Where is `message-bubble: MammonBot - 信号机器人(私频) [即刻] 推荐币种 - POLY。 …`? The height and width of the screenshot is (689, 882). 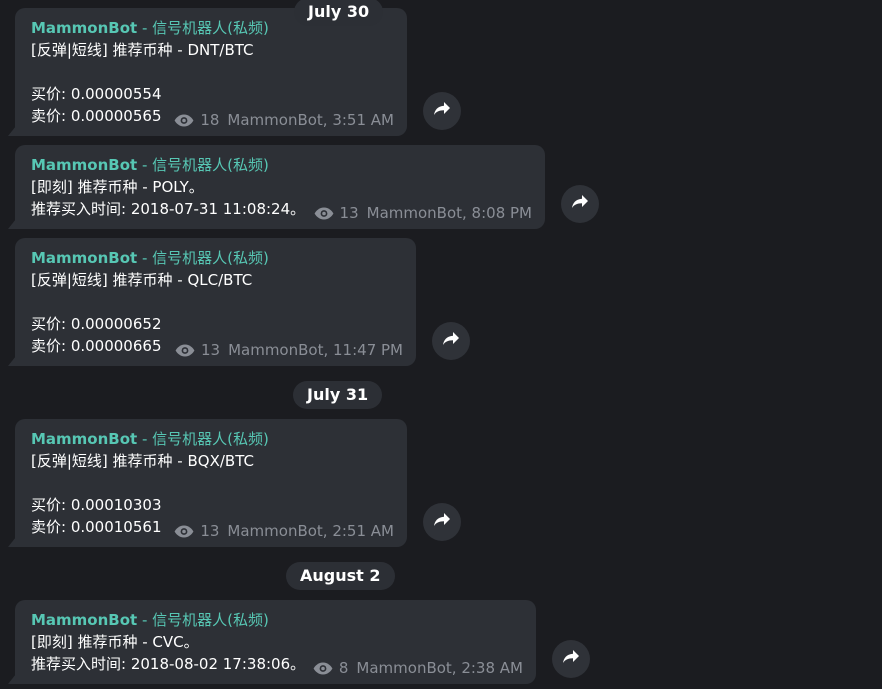
message-bubble: MammonBot - 信号机器人(私频) [即刻] 推荐币种 - POLY。 … is located at coordinates (280, 187).